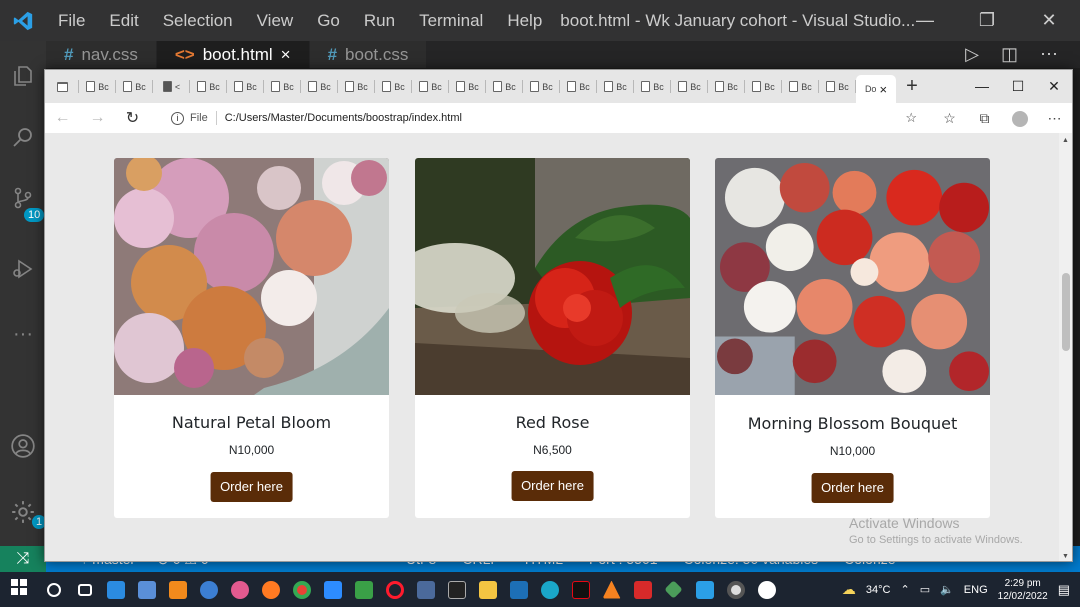 The image size is (1080, 607). Describe the element at coordinates (270, 589) in the screenshot. I see `firefox-icon` at that location.